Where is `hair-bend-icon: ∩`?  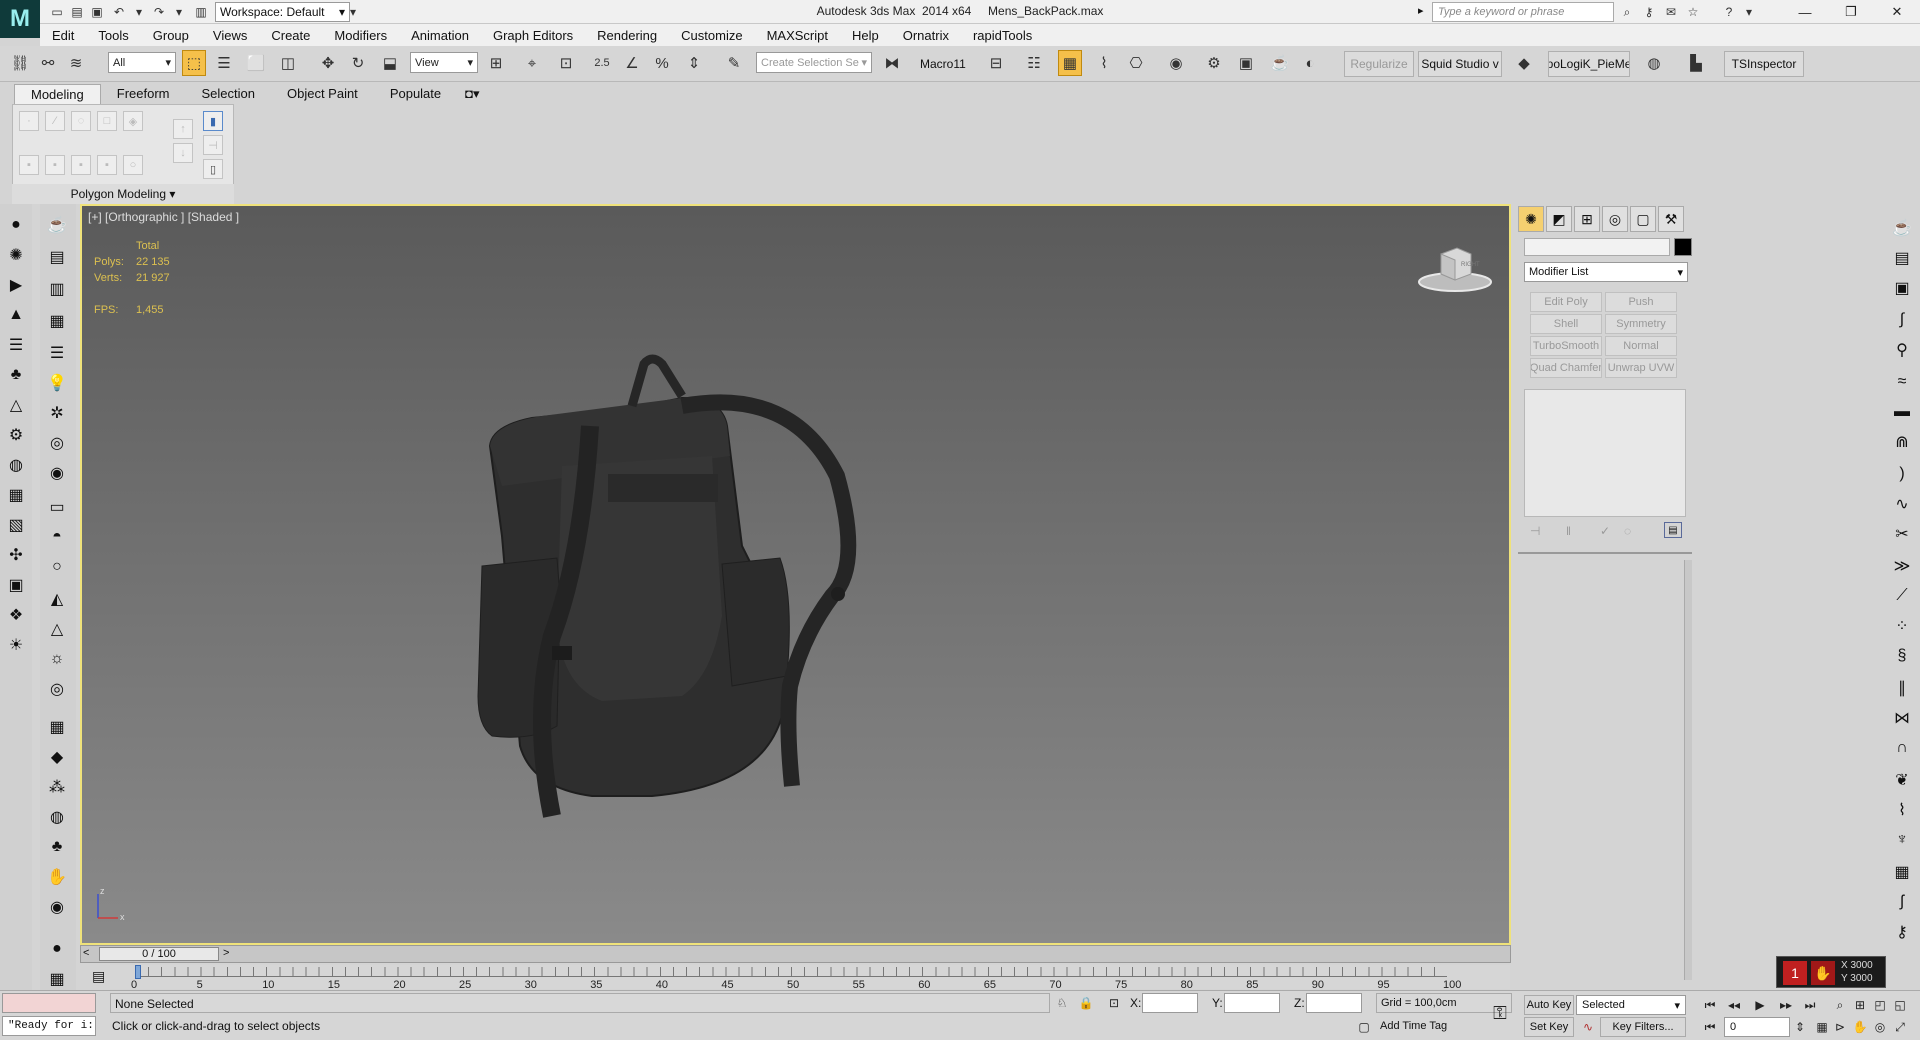 hair-bend-icon: ∩ is located at coordinates (1902, 748).